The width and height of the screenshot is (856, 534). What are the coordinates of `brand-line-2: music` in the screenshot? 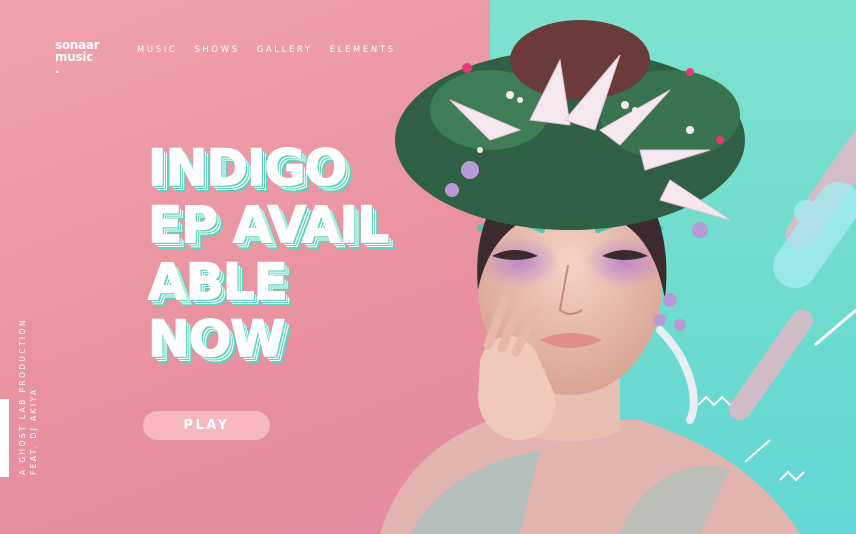 It's located at (74, 57).